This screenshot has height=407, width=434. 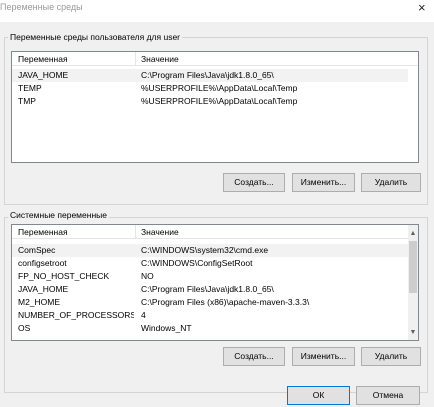 What do you see at coordinates (391, 356) in the screenshot?
I see `system-delete-button: Удалить` at bounding box center [391, 356].